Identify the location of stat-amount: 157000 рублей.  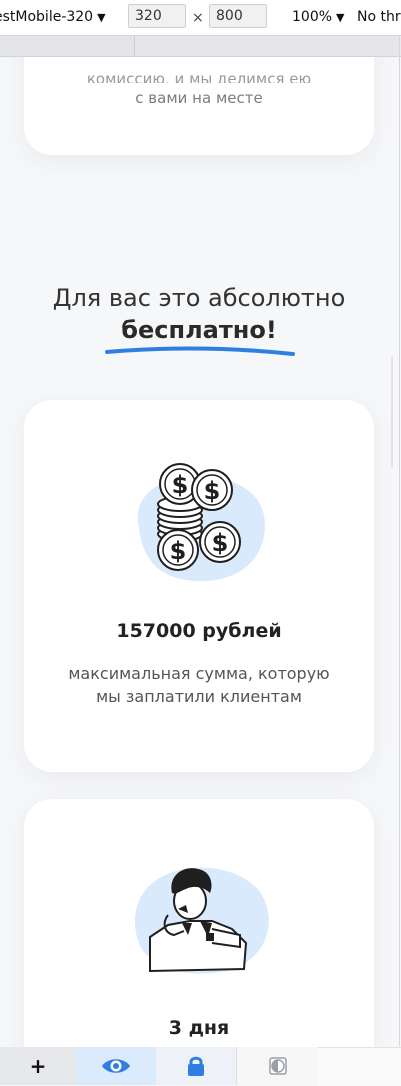
(199, 631).